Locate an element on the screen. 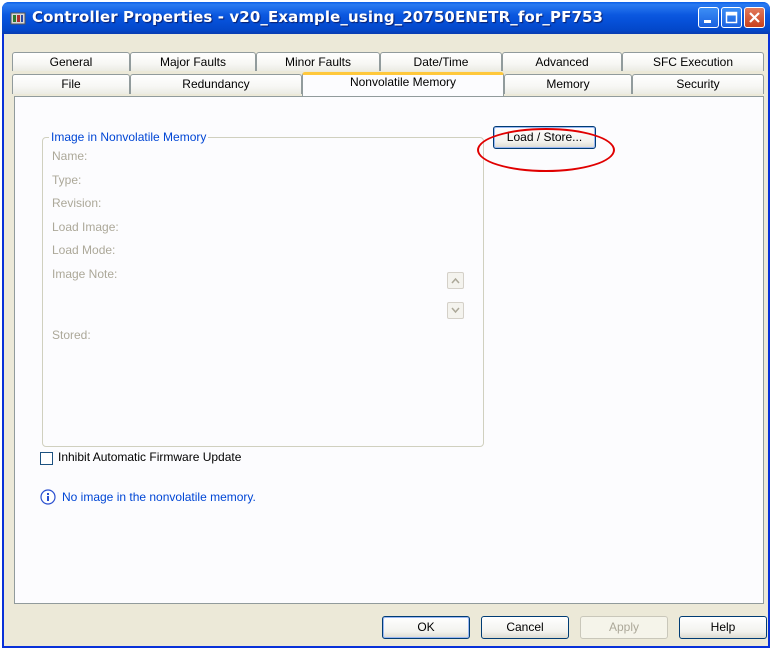 This screenshot has height=652, width=774. tab-date-time: Date/Time is located at coordinates (441, 61).